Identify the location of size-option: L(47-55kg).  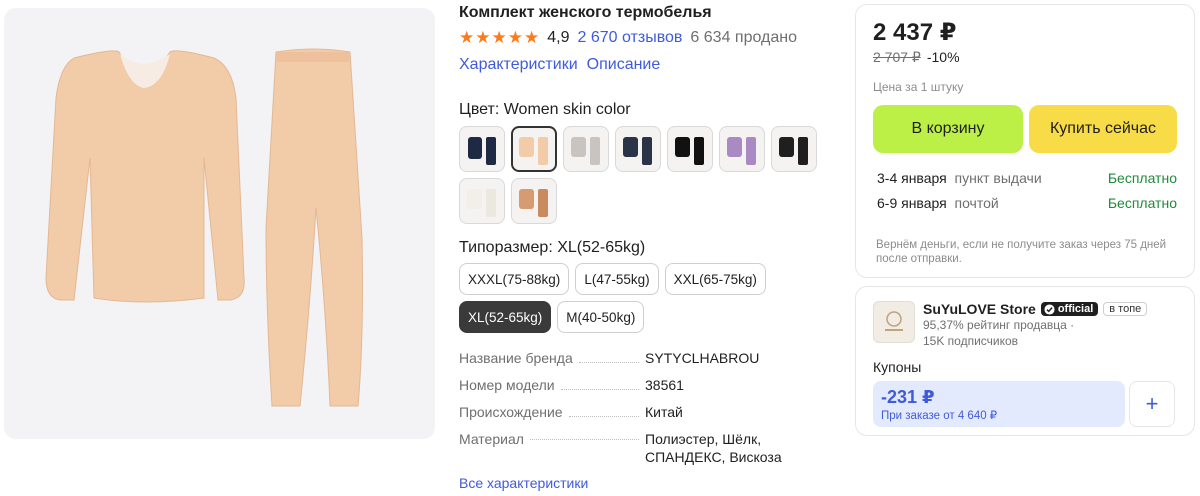
(617, 279).